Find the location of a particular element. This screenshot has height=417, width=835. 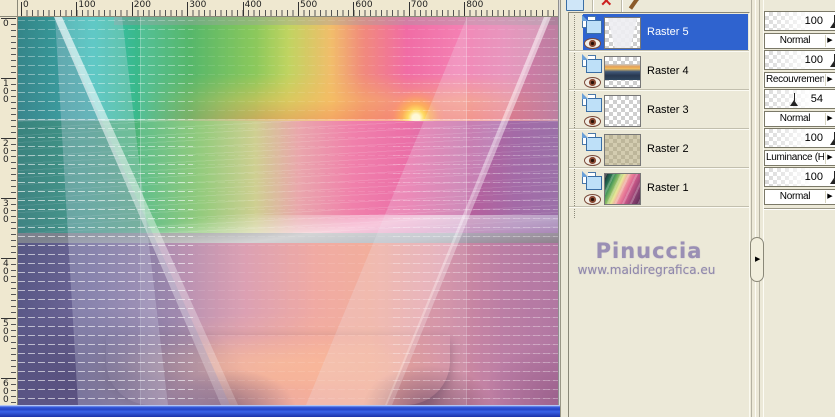

opacity-slider: 54 is located at coordinates (799, 99).